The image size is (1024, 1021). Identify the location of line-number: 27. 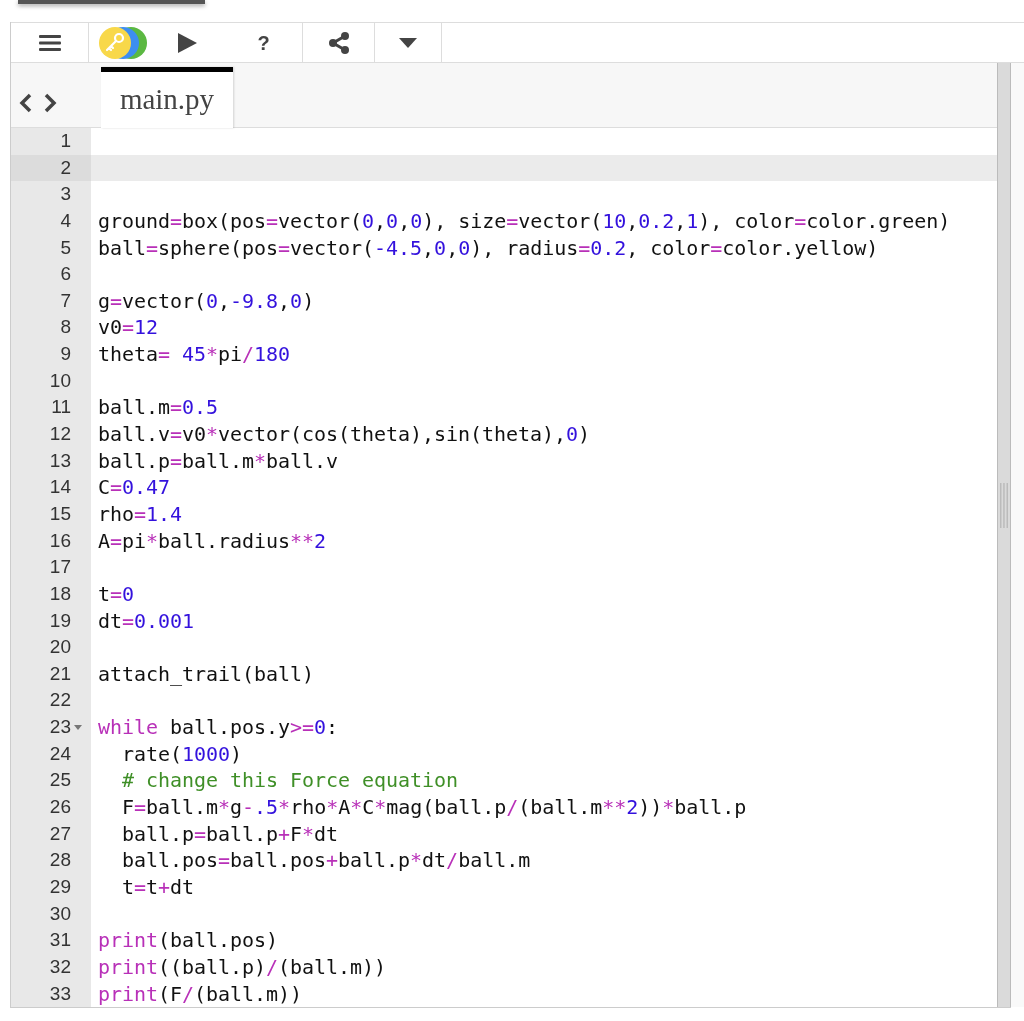
(59, 833).